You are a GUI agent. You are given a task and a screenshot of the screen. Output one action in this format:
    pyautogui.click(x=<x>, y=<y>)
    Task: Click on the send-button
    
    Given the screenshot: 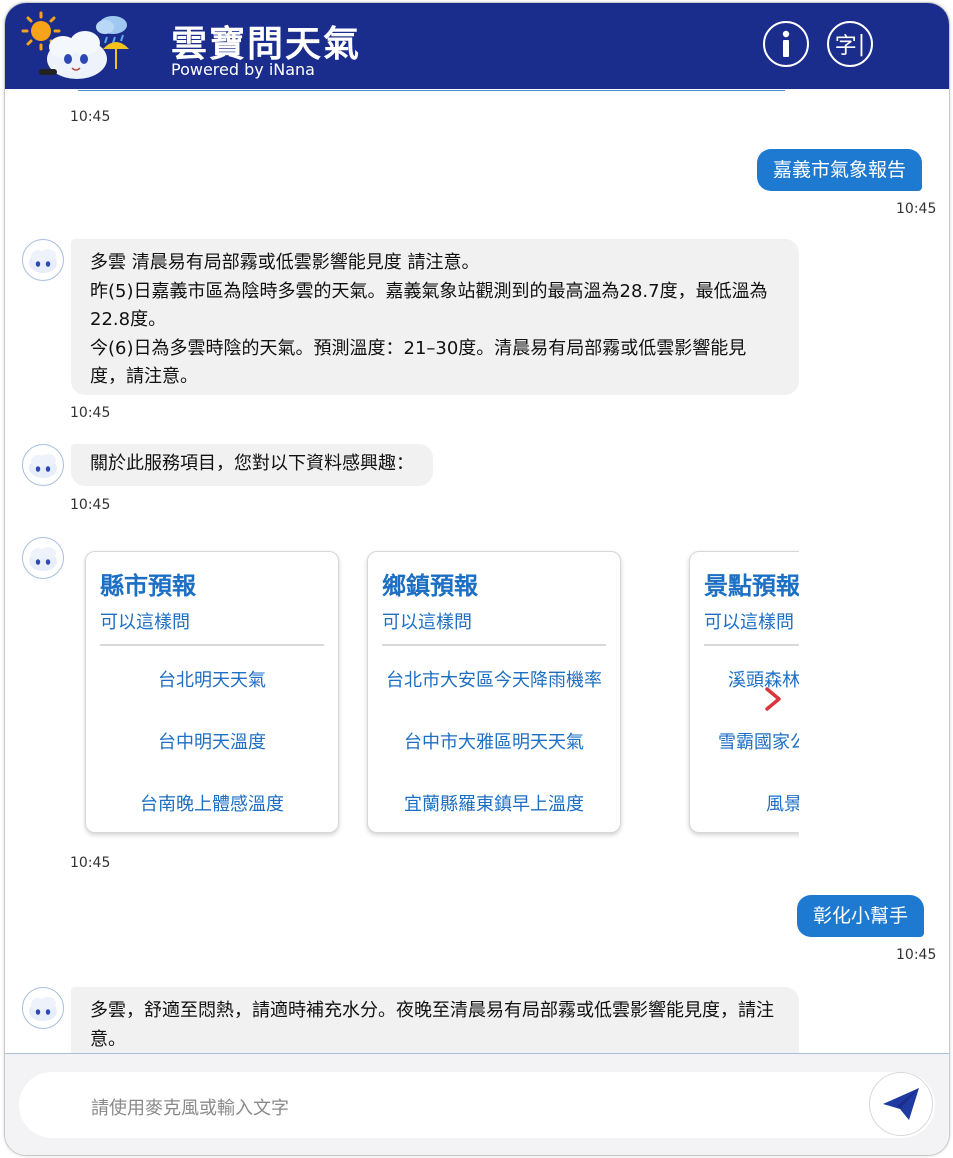 What is the action you would take?
    pyautogui.click(x=901, y=1104)
    